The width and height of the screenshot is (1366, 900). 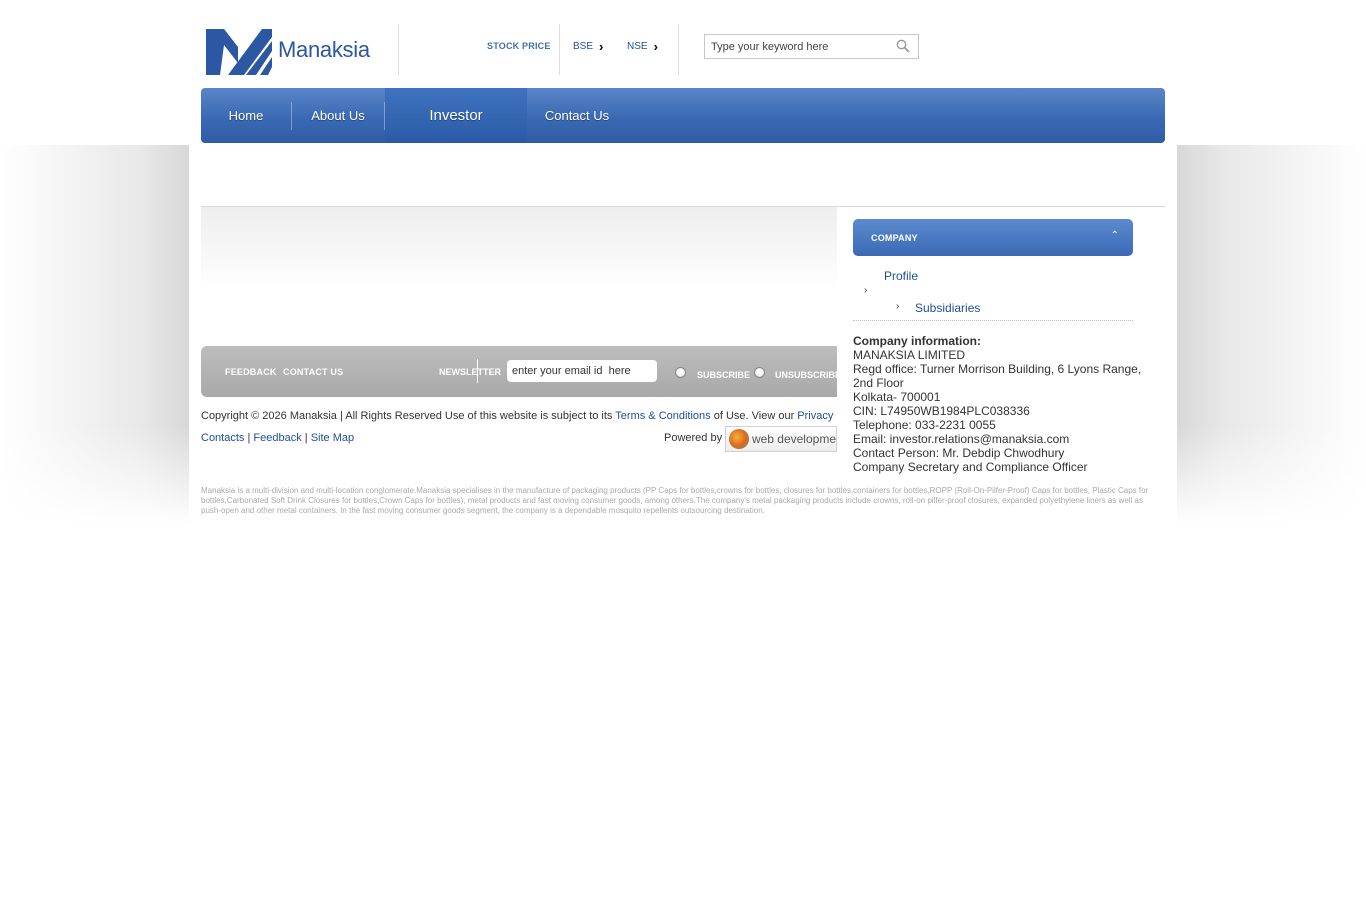 What do you see at coordinates (808, 375) in the screenshot?
I see `unsubscribe-label: UNSUBSCRIBE` at bounding box center [808, 375].